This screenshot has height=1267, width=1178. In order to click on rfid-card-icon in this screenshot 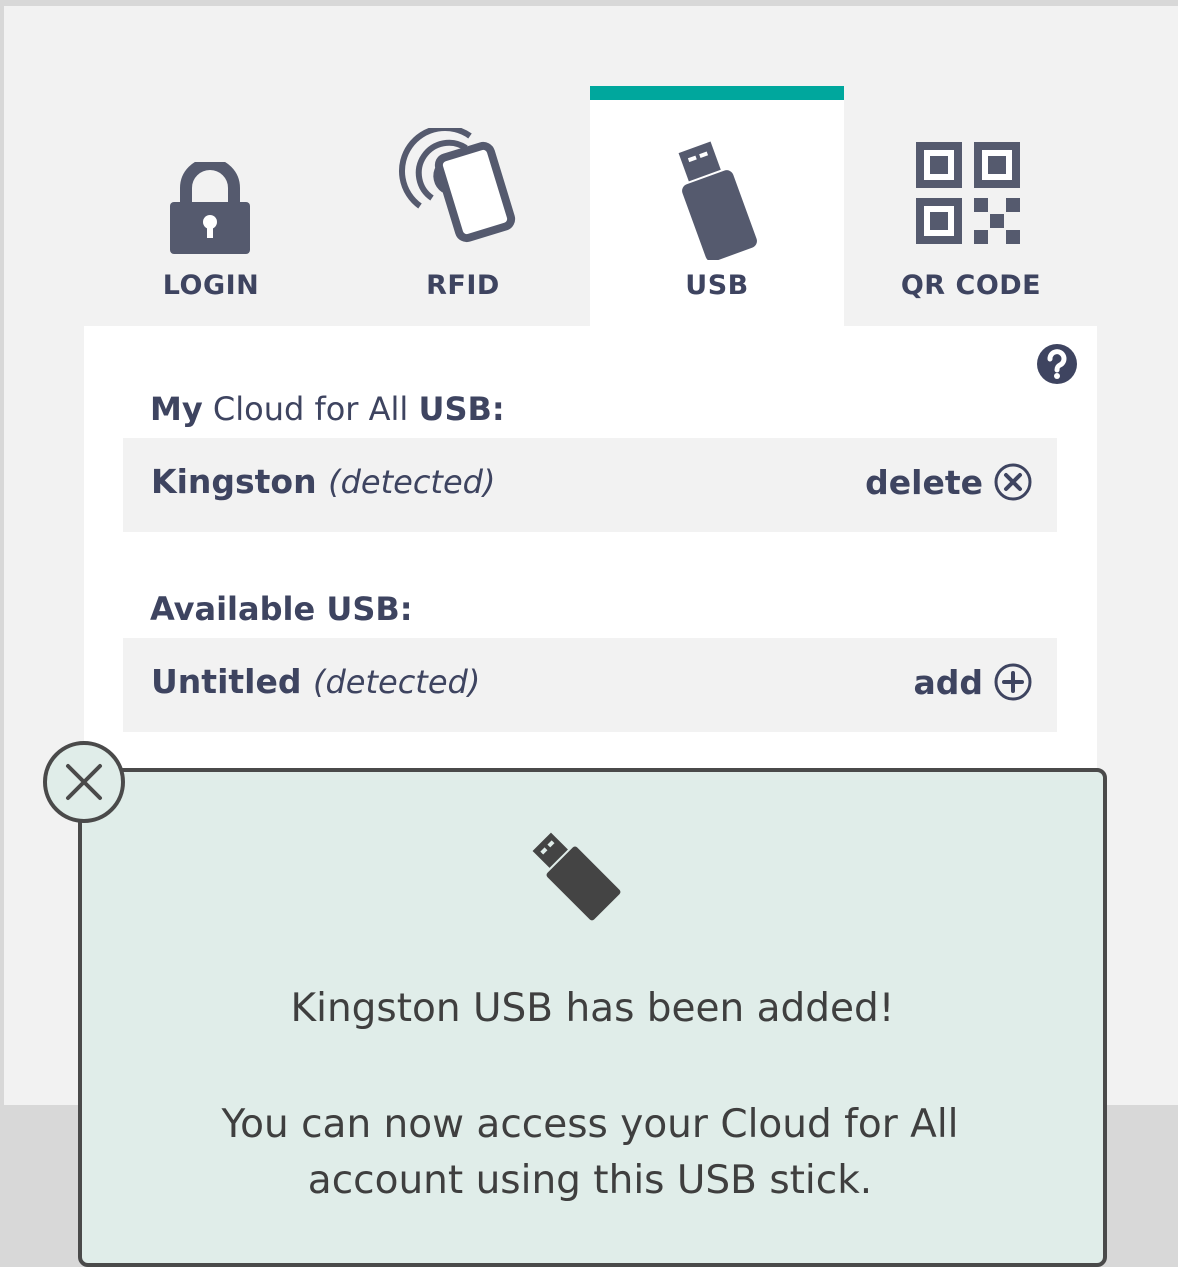, I will do `click(457, 185)`.